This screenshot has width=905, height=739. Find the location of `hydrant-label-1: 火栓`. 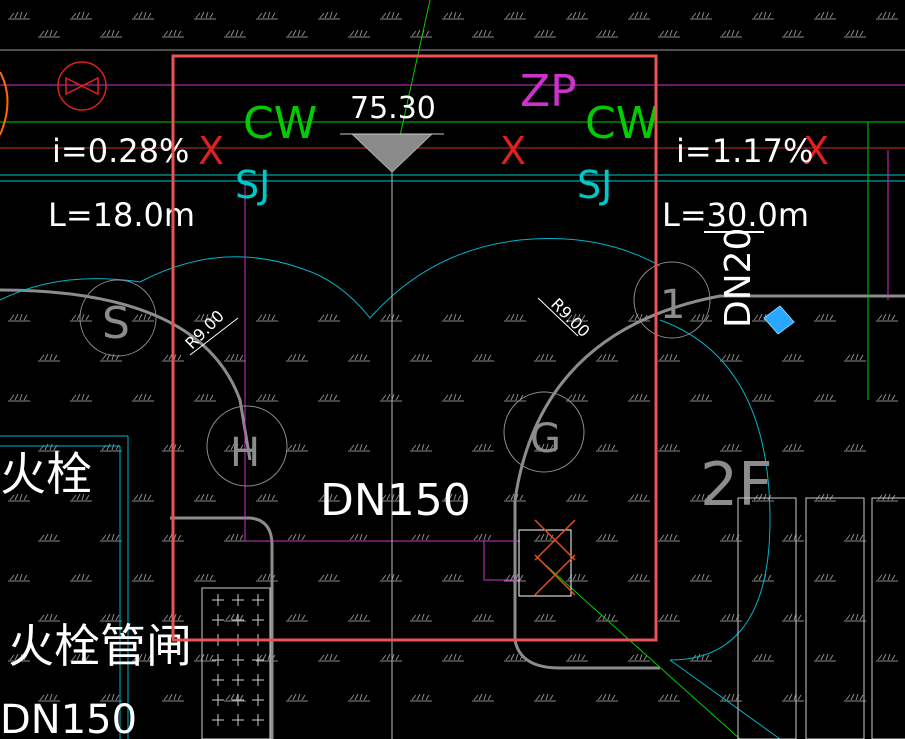

hydrant-label-1: 火栓 is located at coordinates (46, 474).